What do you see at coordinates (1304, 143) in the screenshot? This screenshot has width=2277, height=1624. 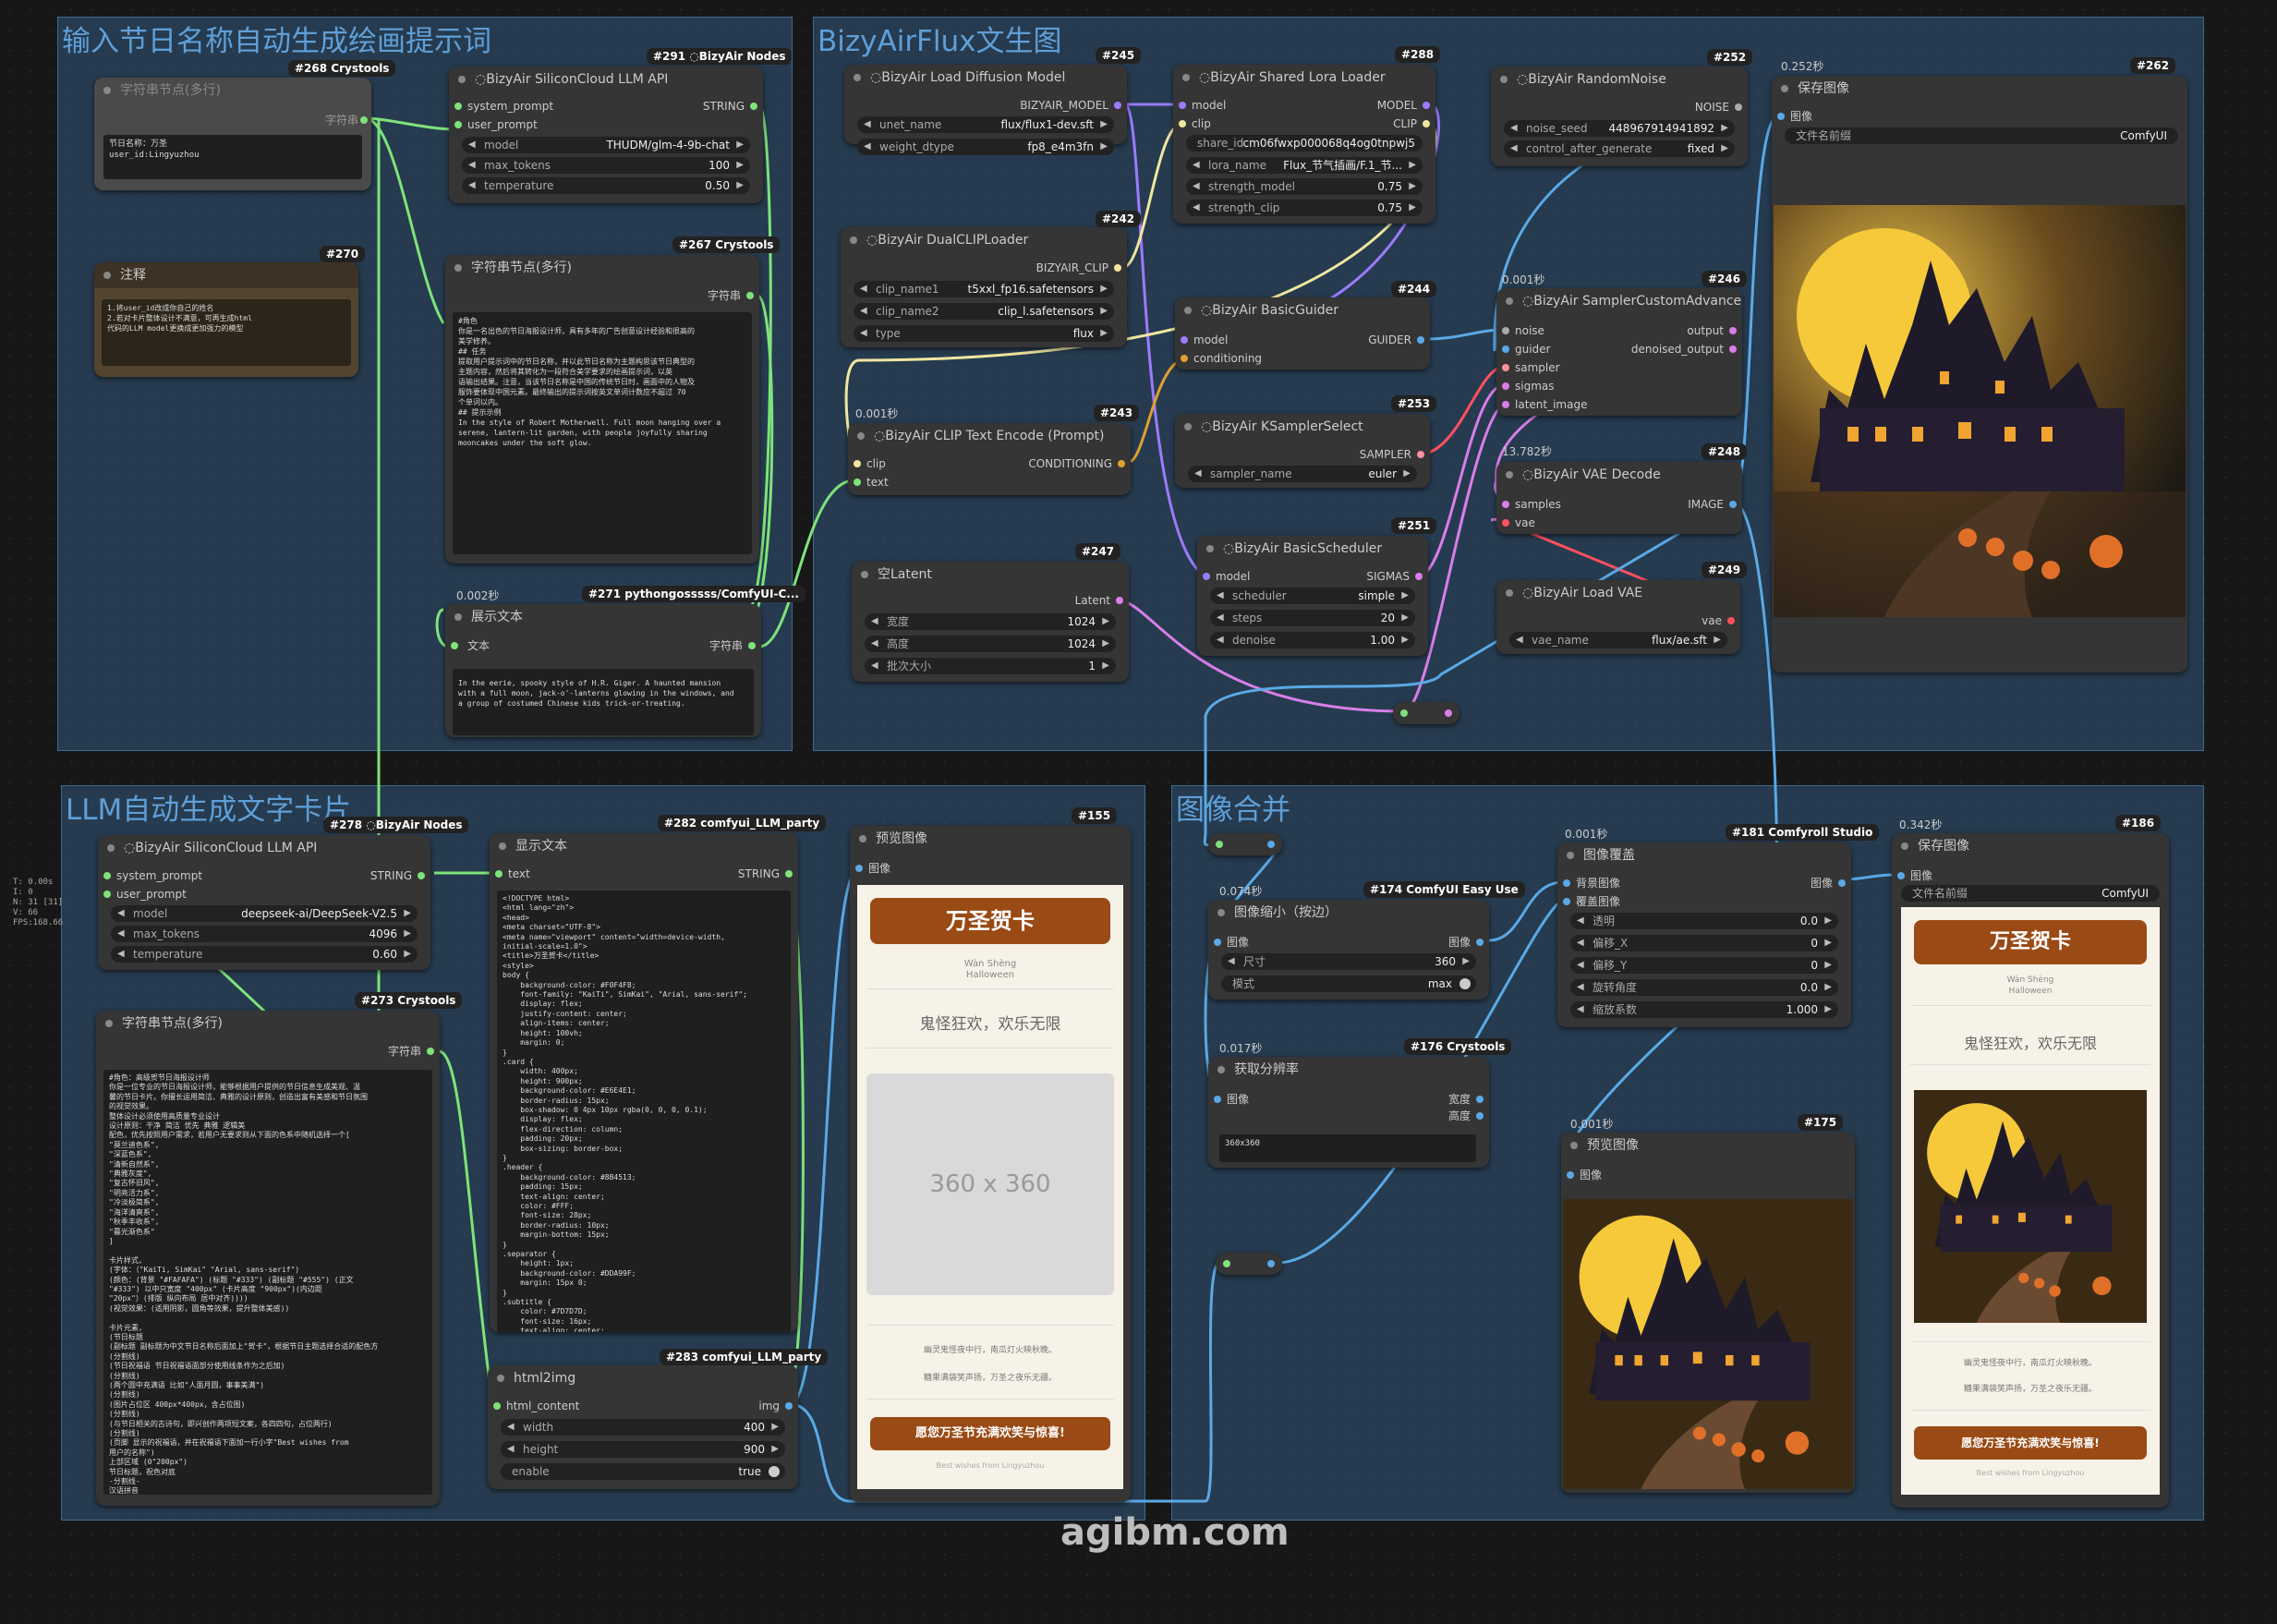 I see `share-id-field: share_id cm06fwxp000068q4og0tnpwj5` at bounding box center [1304, 143].